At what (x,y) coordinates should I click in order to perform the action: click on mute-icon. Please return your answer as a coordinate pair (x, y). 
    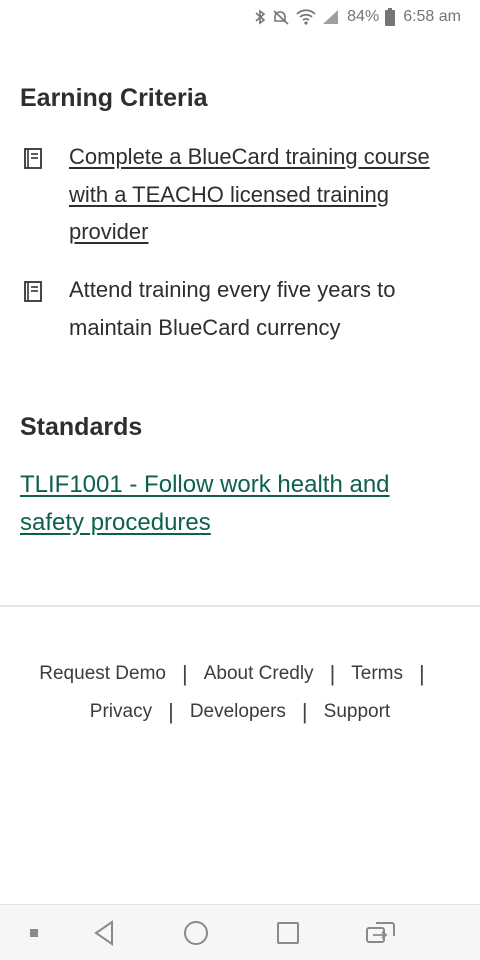
    Looking at the image, I should click on (281, 17).